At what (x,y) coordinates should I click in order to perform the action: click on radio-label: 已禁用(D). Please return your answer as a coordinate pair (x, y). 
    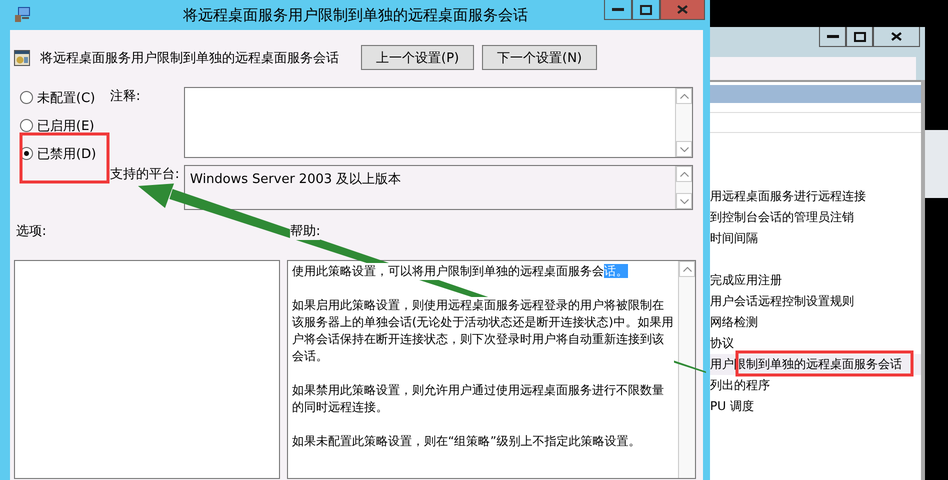
    Looking at the image, I should click on (66, 154).